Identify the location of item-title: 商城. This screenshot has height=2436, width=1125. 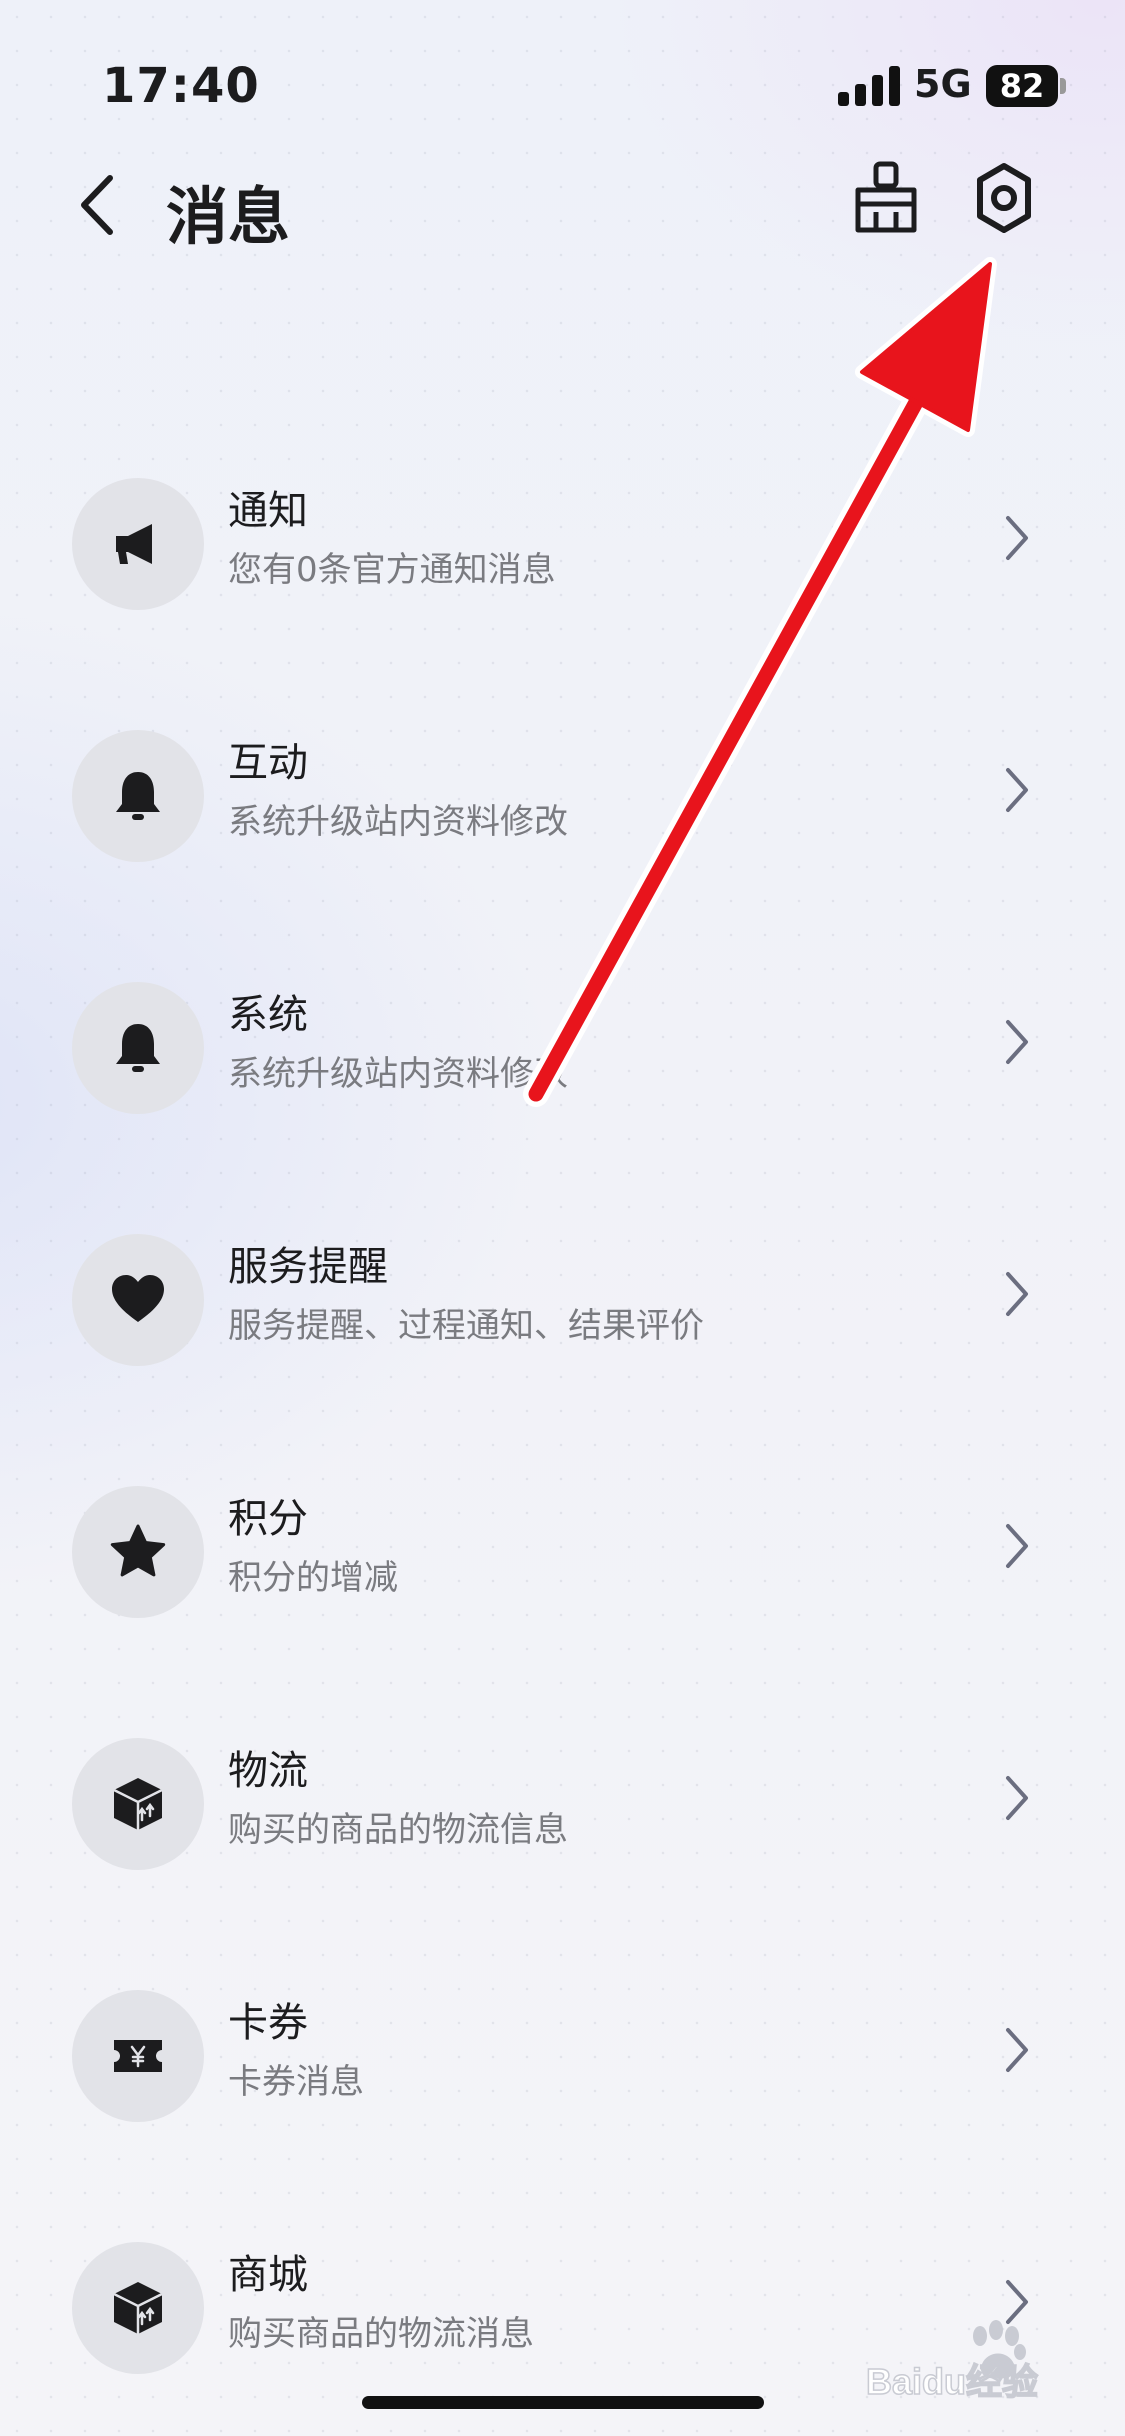
(268, 2275).